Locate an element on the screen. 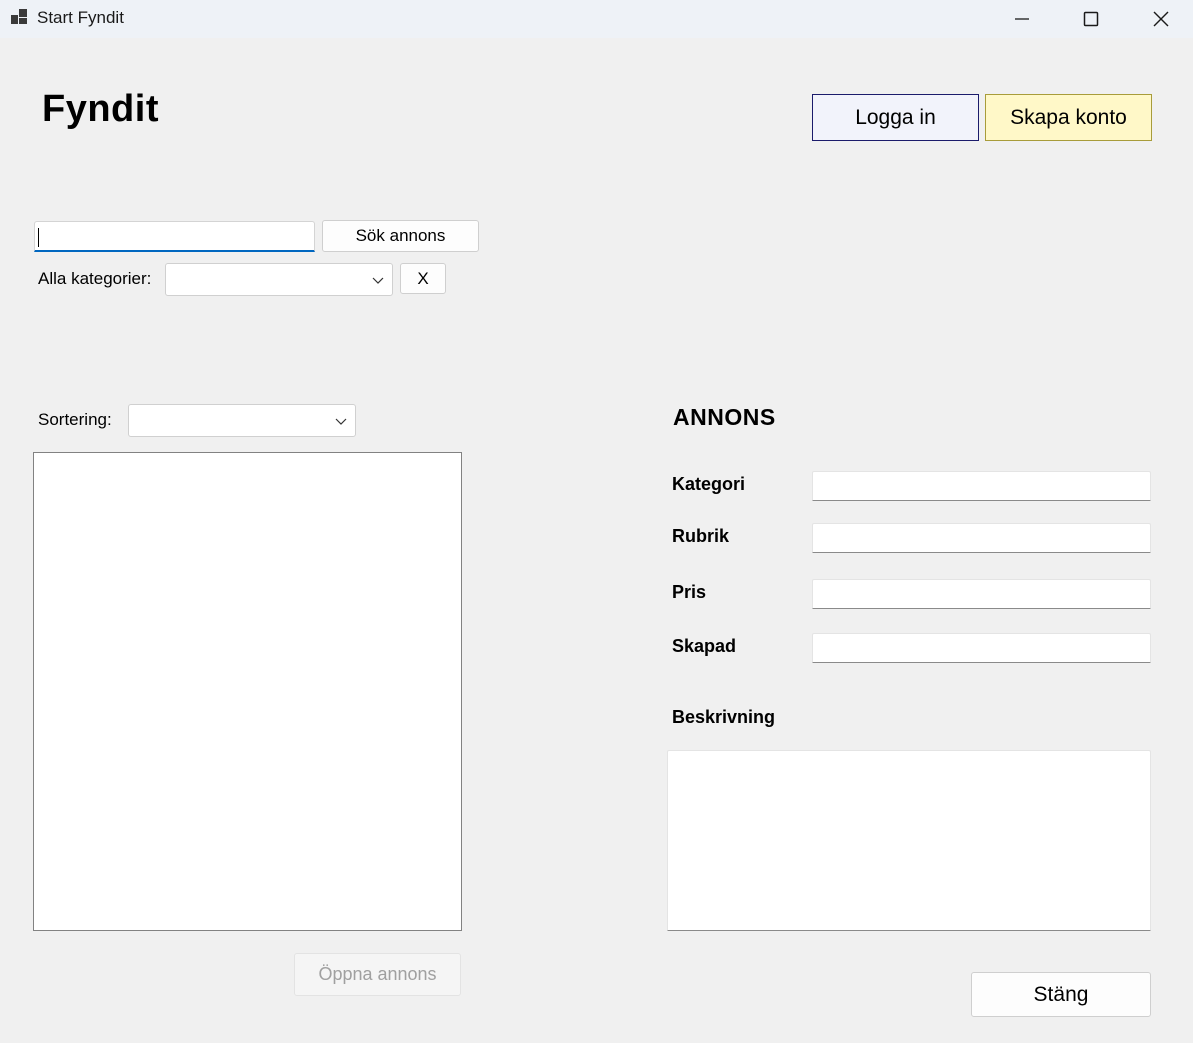  window-title: Start Fyndit is located at coordinates (80, 17).